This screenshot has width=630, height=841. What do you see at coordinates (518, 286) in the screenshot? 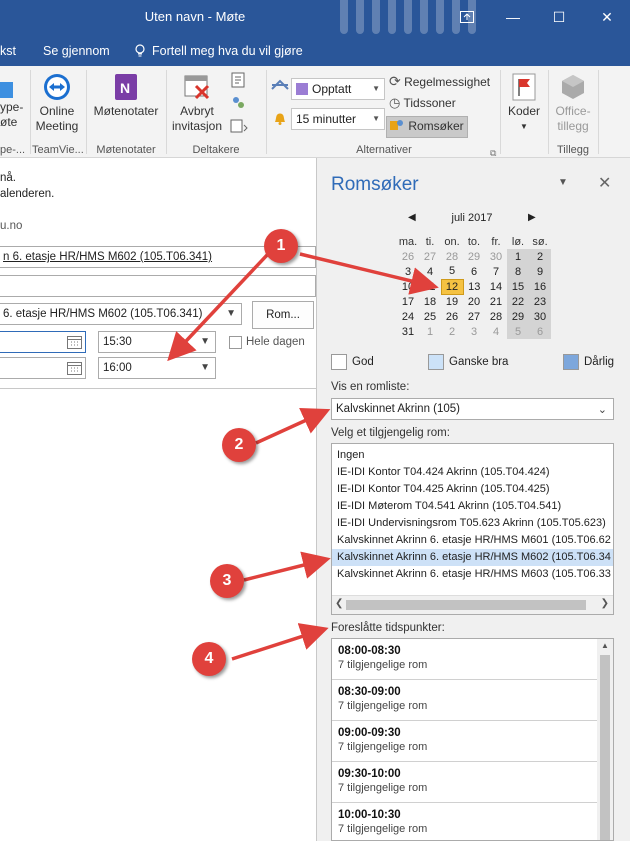
I see `calendar-day: 15` at bounding box center [518, 286].